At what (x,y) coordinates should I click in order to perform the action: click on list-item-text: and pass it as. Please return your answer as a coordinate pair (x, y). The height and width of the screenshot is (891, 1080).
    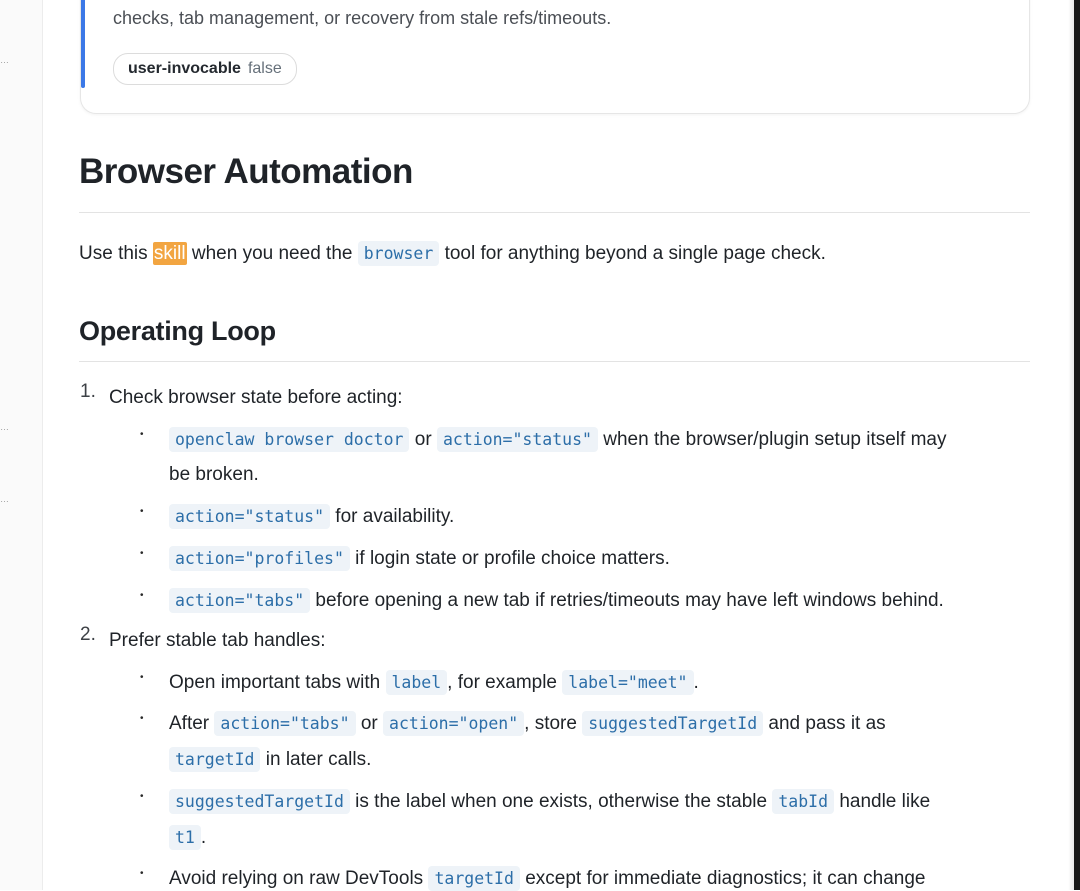
    Looking at the image, I should click on (827, 723).